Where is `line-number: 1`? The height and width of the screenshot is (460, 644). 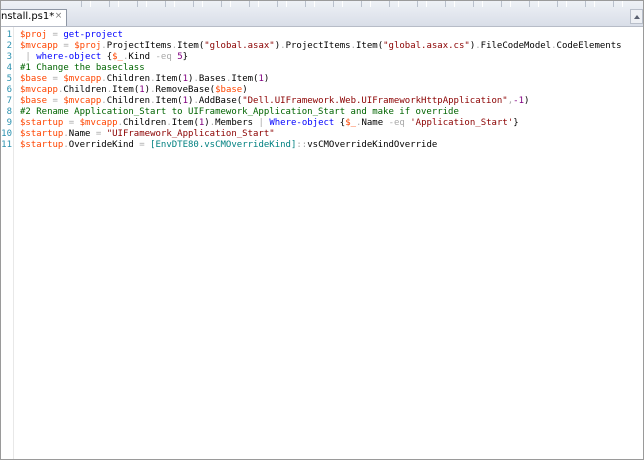 line-number: 1 is located at coordinates (9, 35).